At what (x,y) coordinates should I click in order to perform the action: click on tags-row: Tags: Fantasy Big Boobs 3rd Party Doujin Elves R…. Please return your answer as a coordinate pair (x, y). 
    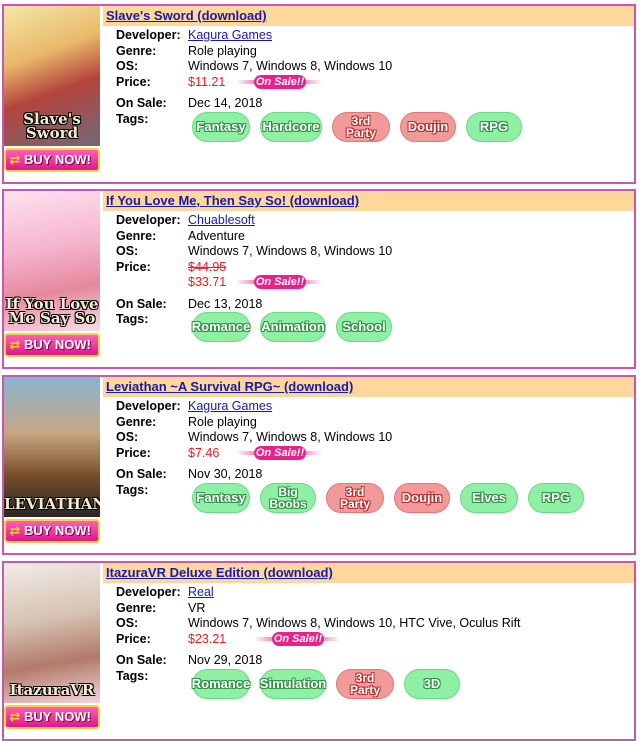
    Looking at the image, I should click on (375, 497).